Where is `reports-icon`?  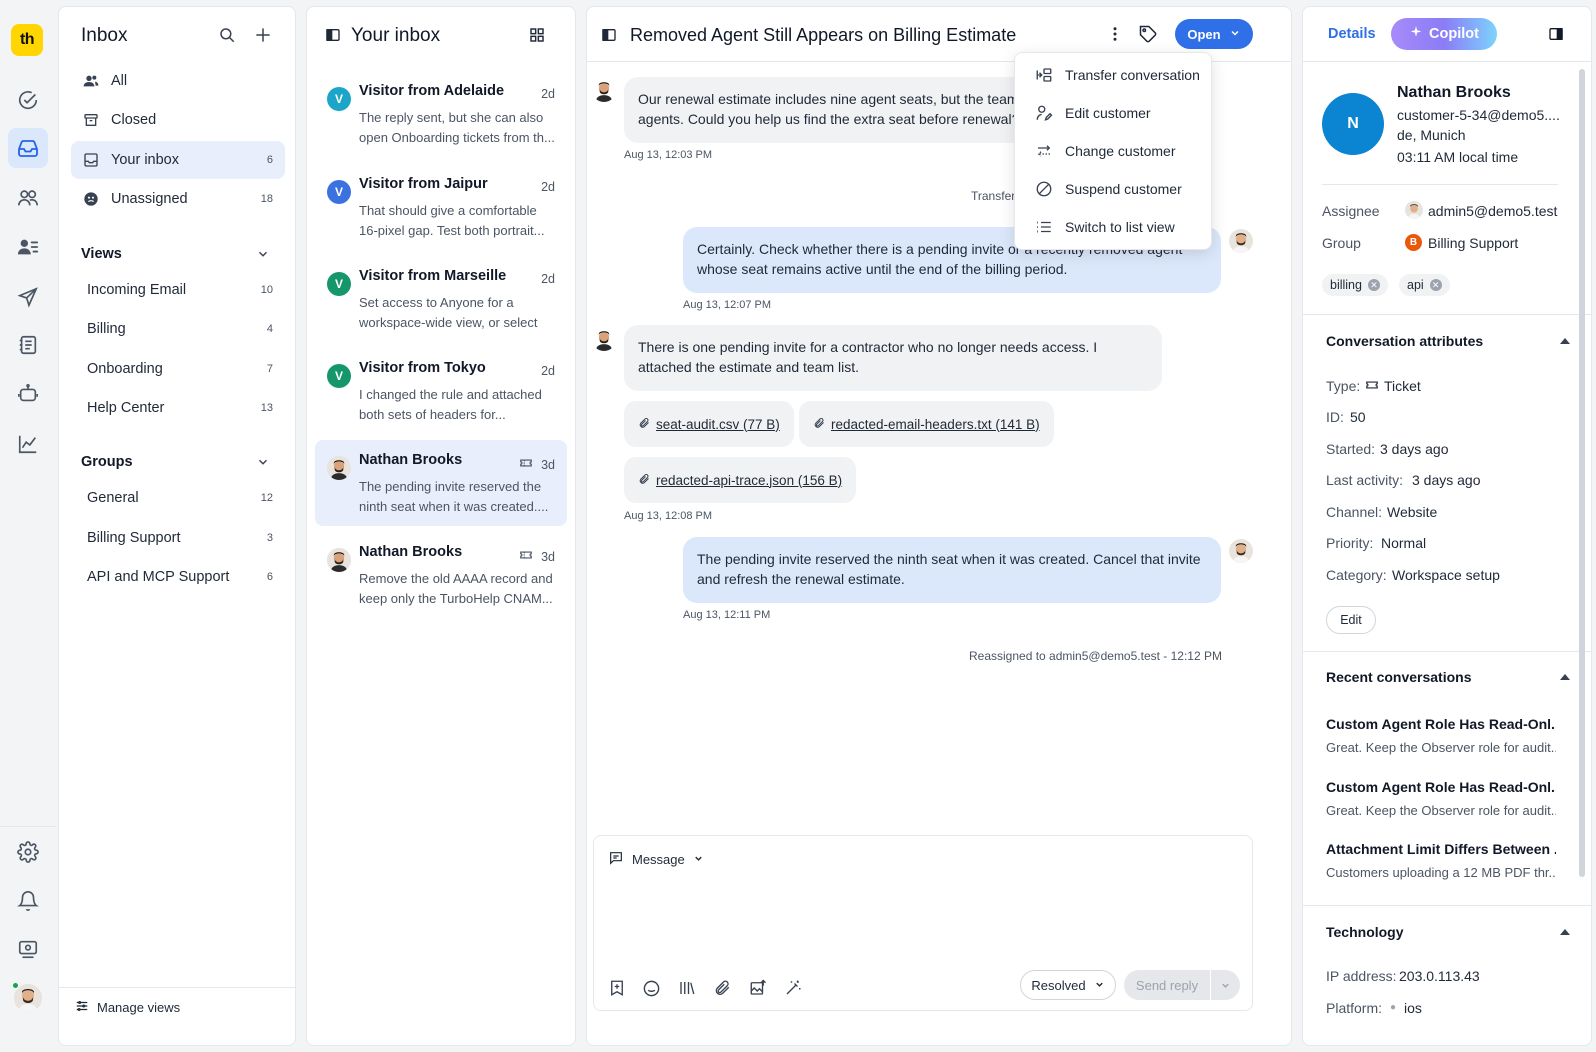
reports-icon is located at coordinates (28, 444).